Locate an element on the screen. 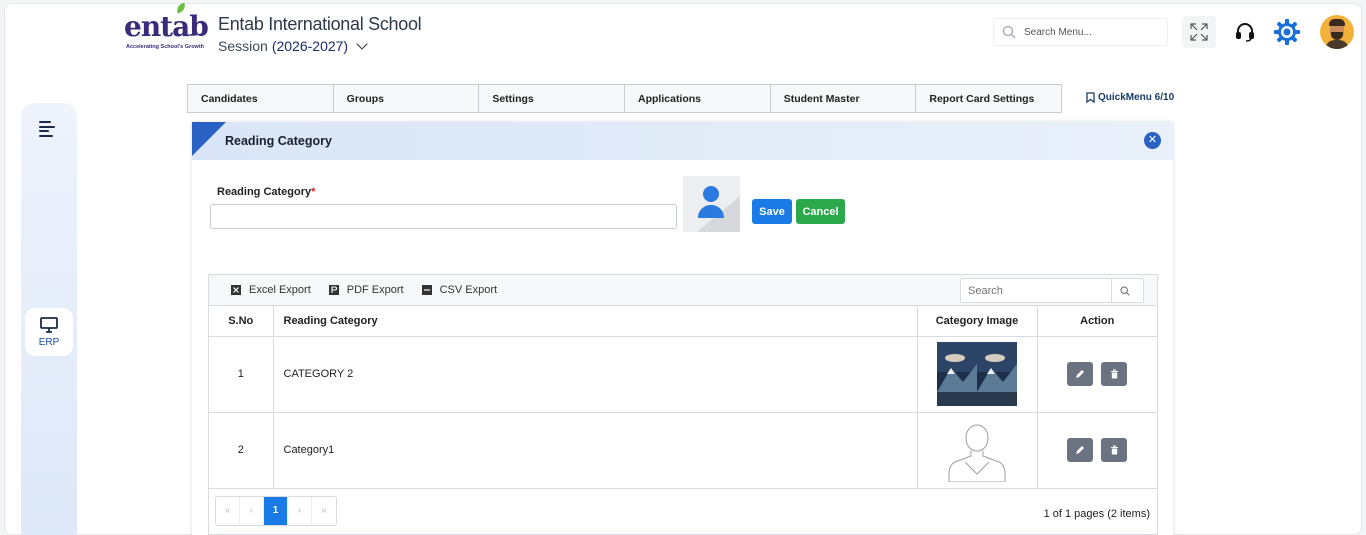 This screenshot has width=1366, height=535. school-name: Entab International School is located at coordinates (320, 24).